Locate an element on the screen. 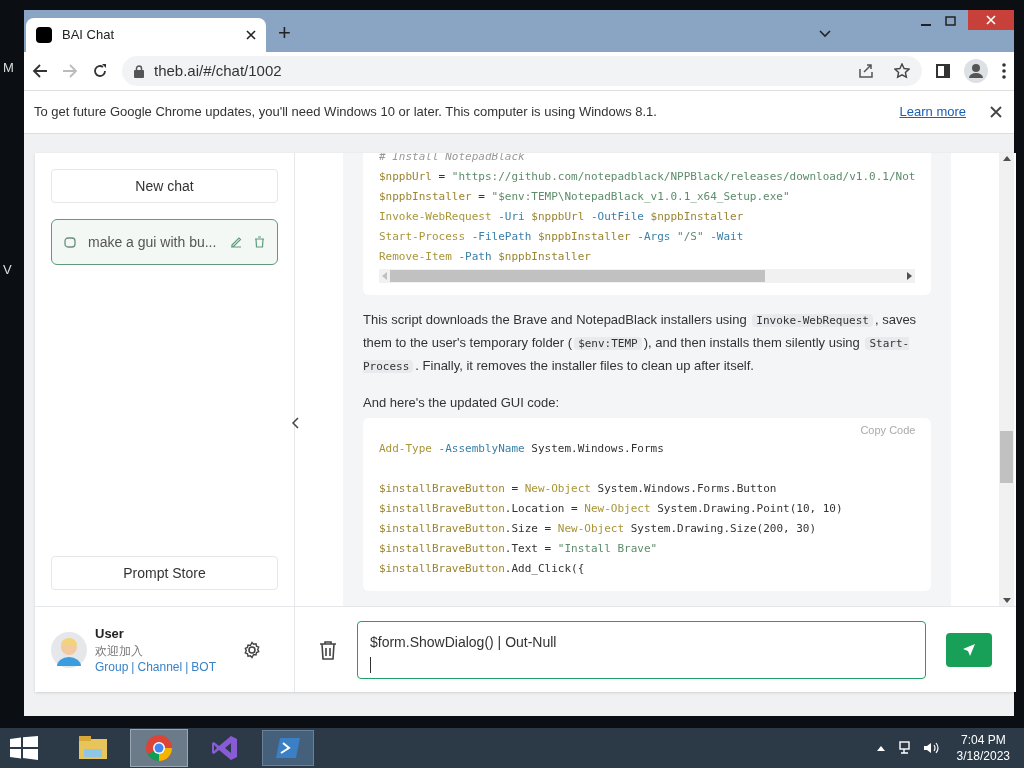 This screenshot has width=1024, height=768. text-cursor is located at coordinates (370, 664).